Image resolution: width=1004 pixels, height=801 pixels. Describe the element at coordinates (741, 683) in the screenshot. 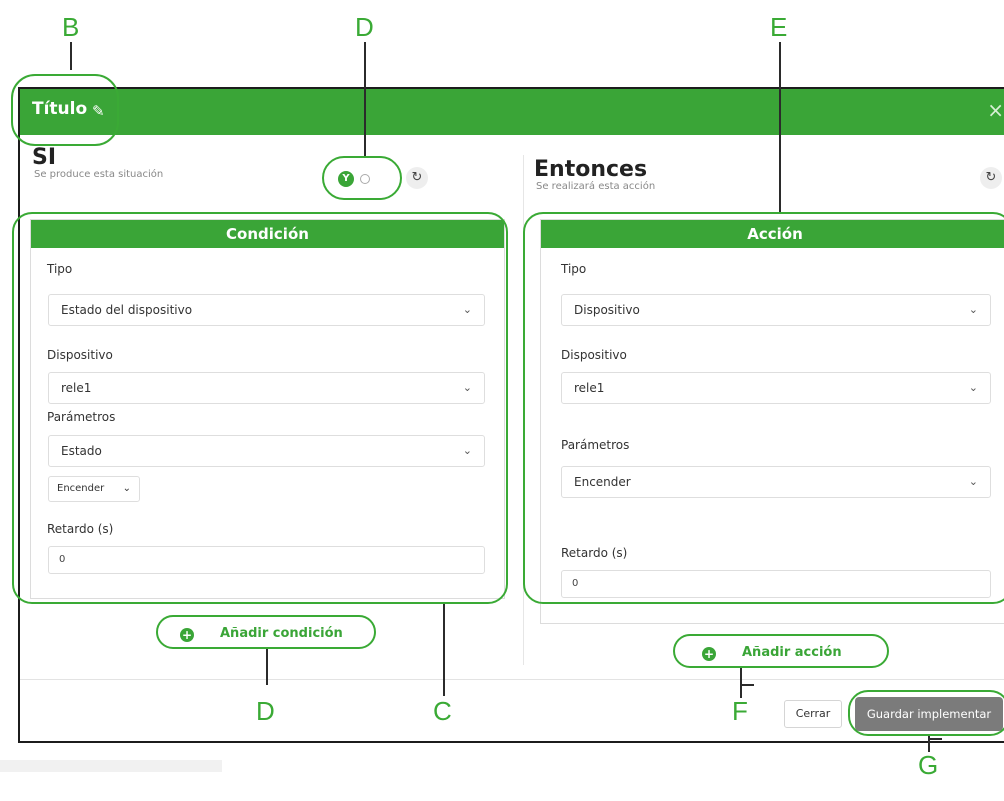

I see `leader-line-f` at that location.